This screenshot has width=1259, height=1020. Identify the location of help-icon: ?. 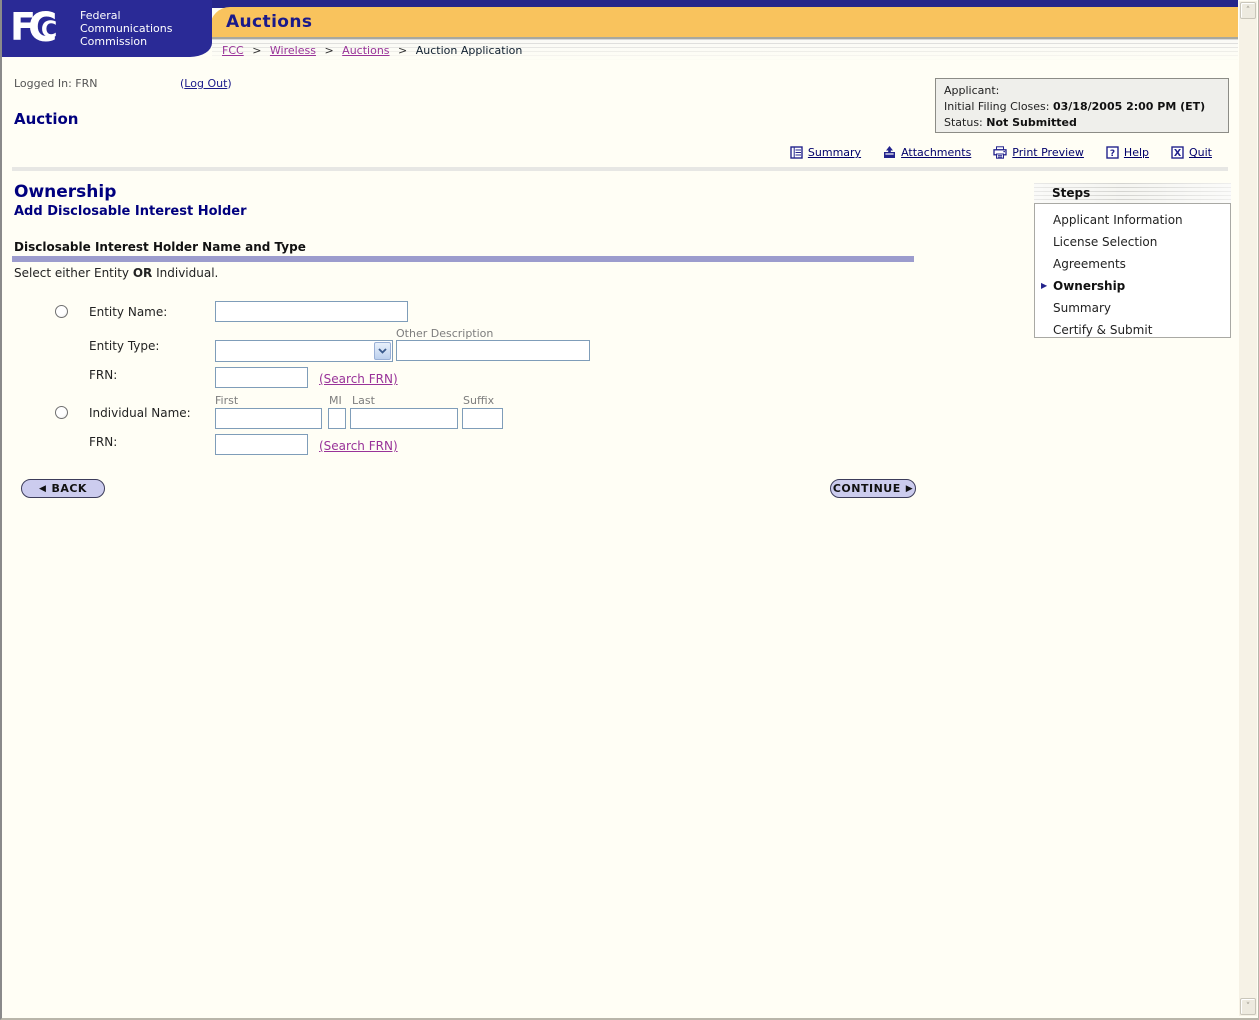
(1112, 152).